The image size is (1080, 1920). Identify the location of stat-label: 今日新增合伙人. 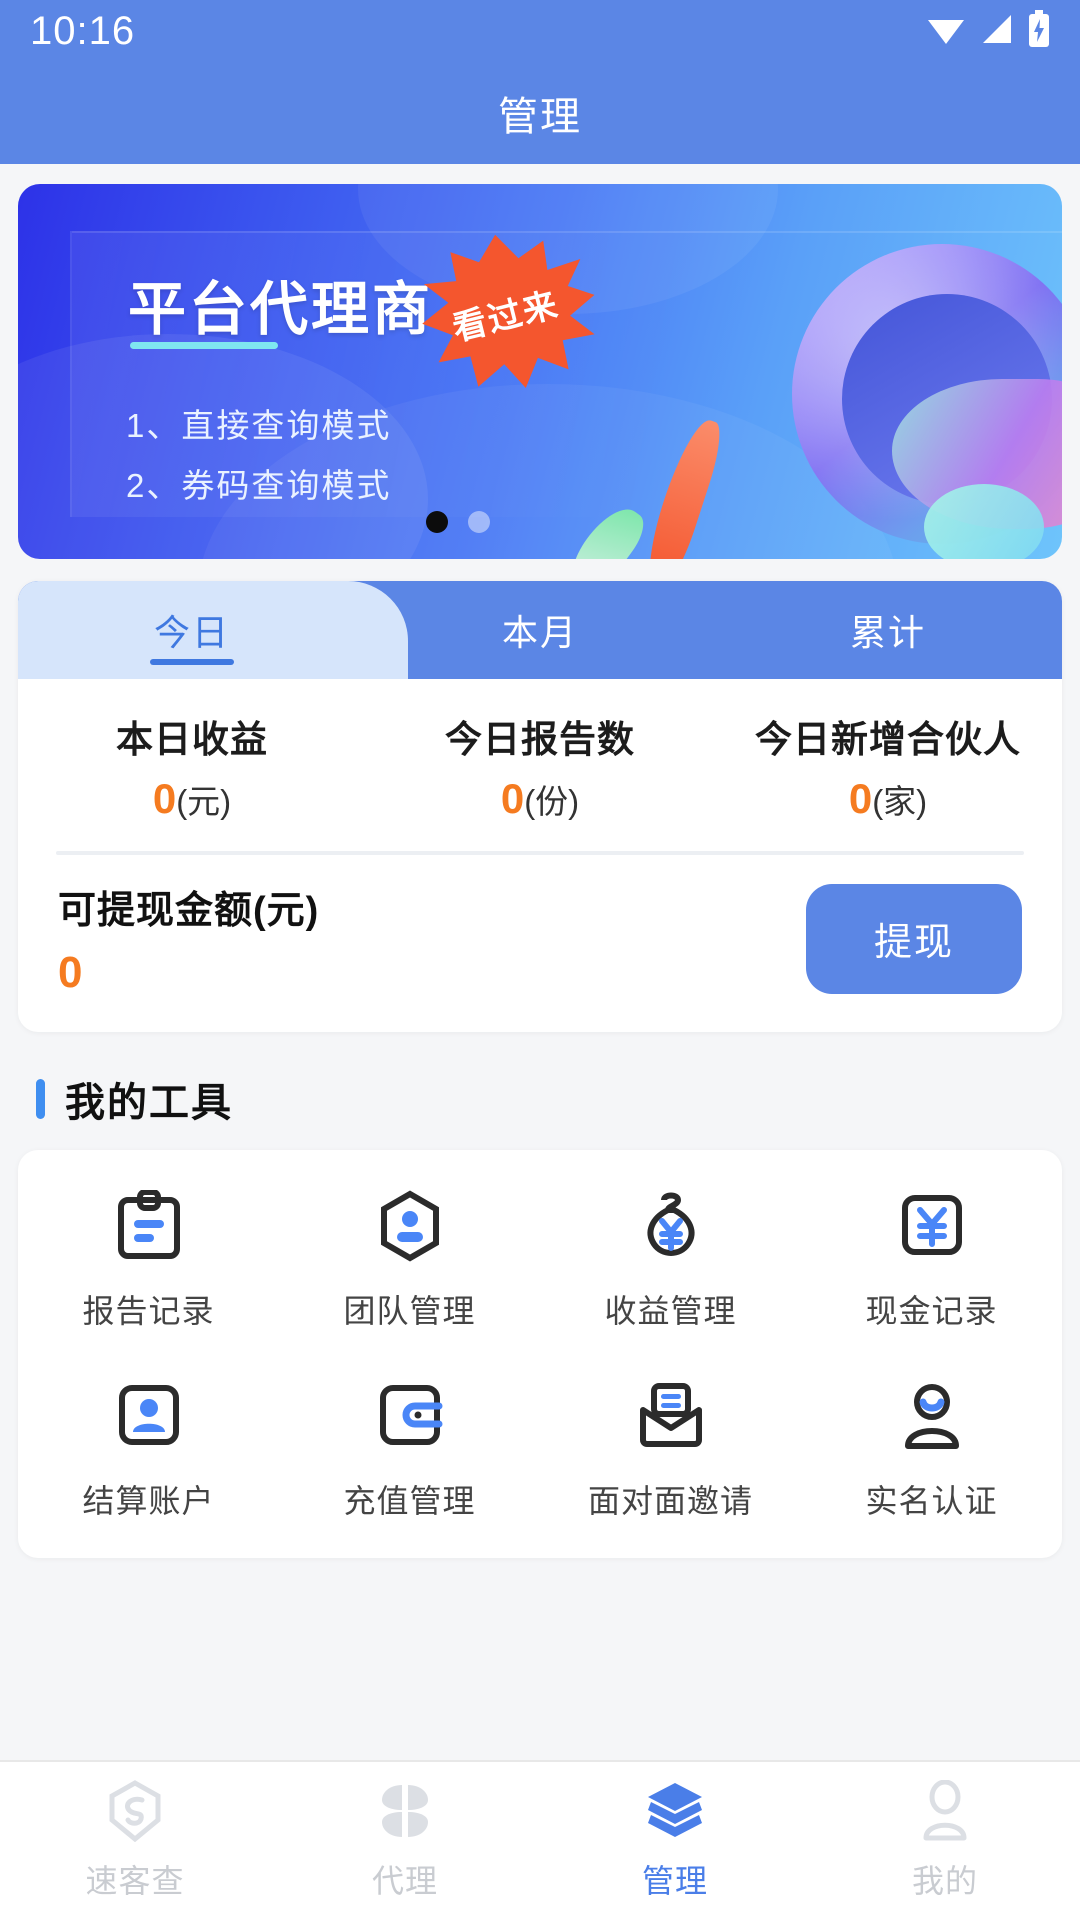
(888, 739).